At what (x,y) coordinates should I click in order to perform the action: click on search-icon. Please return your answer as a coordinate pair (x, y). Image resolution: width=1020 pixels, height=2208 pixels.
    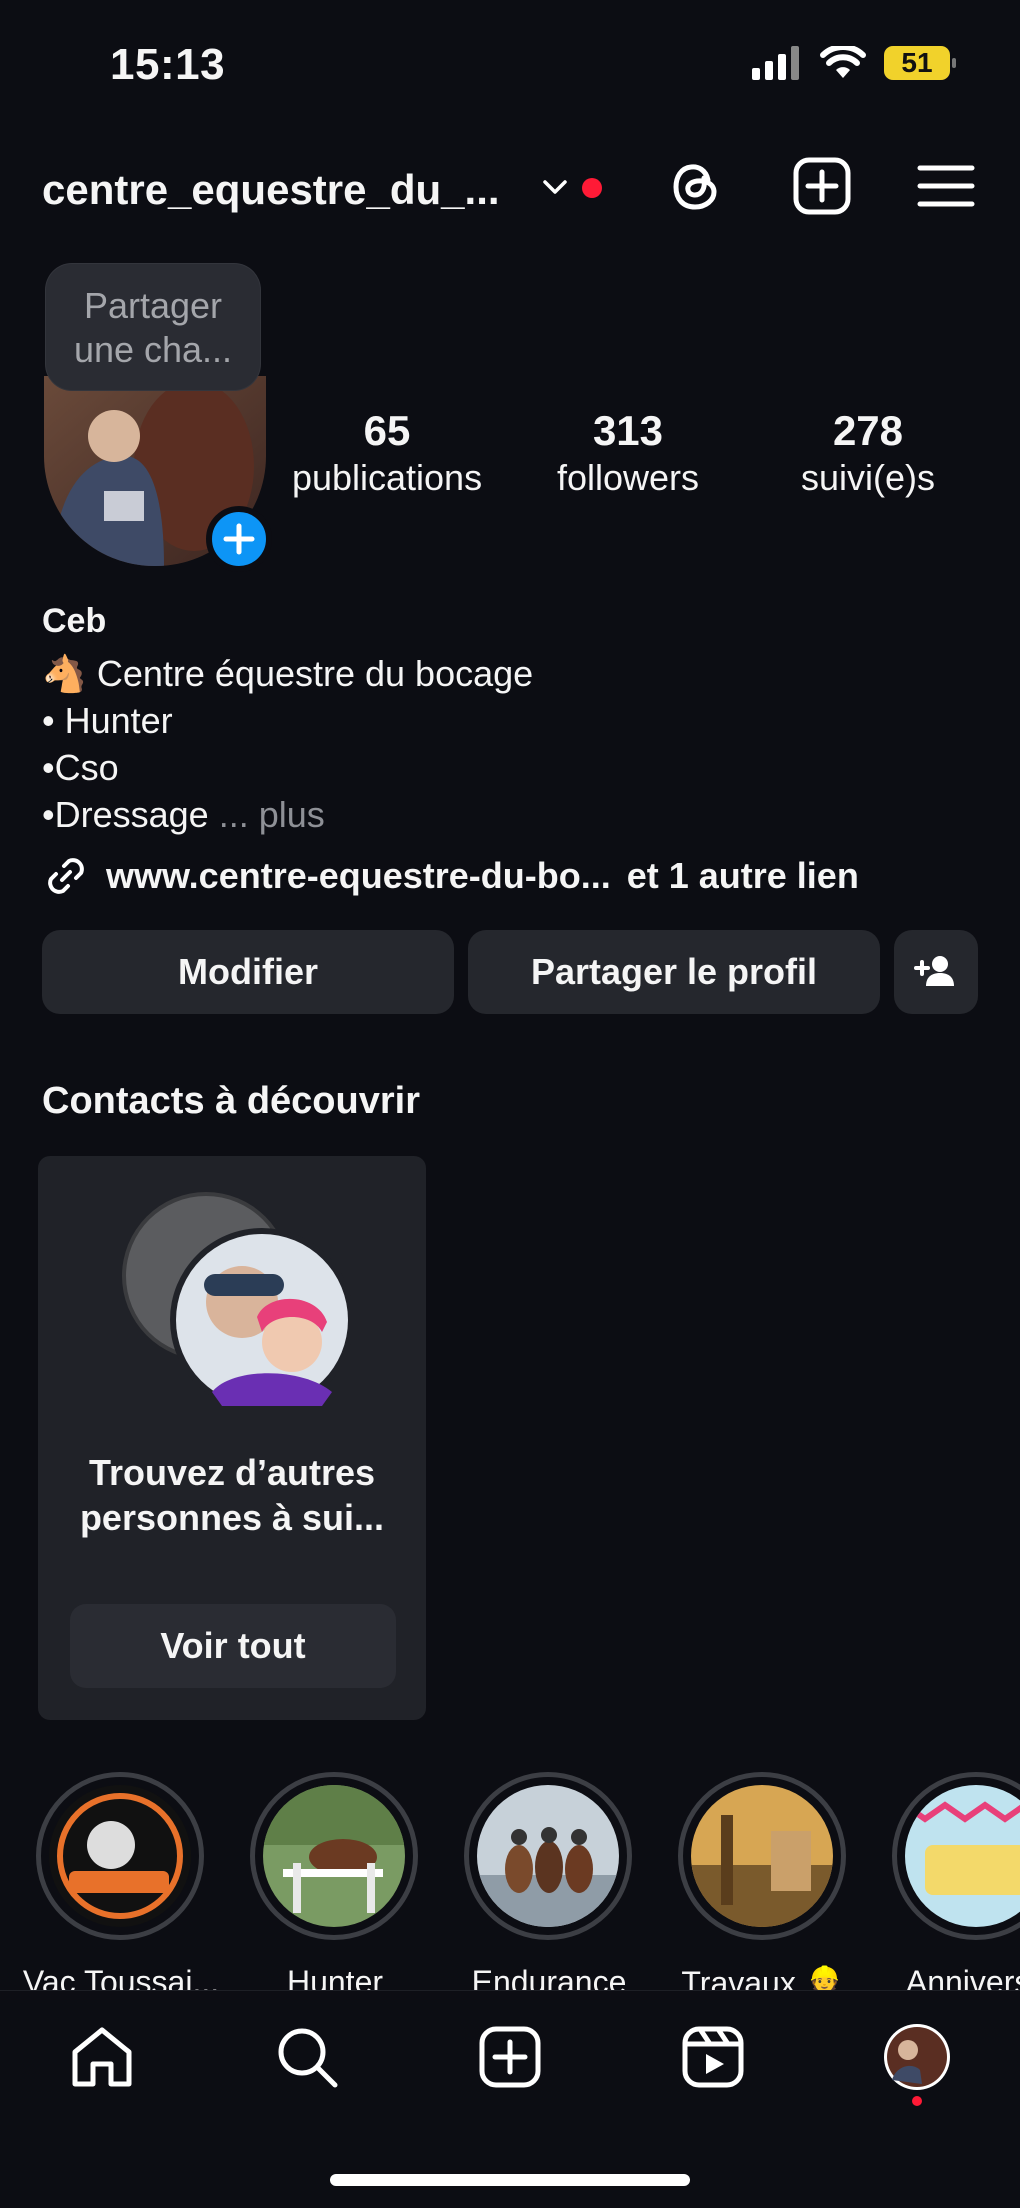
    Looking at the image, I should click on (307, 2057).